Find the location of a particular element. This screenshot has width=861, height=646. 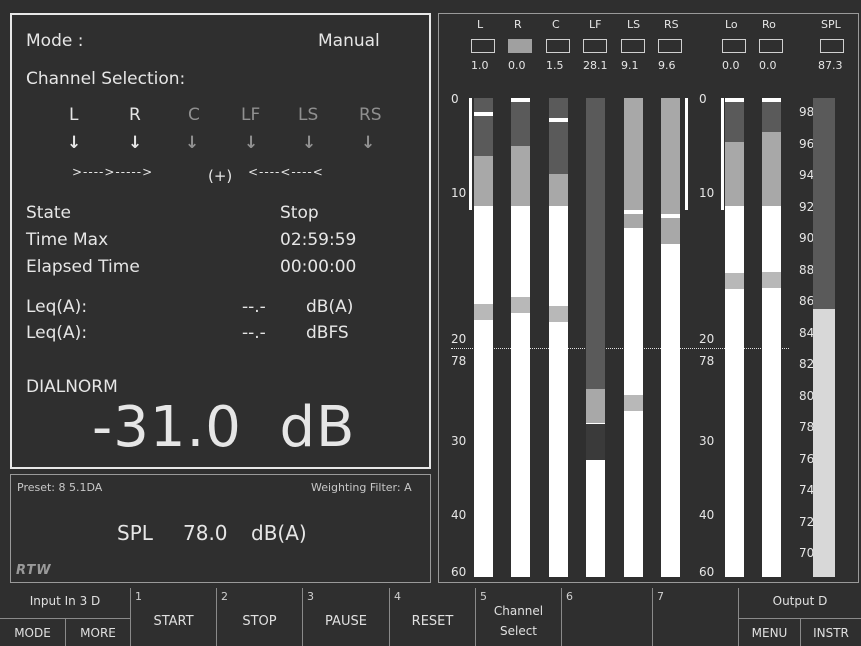

left-scale-tick: 78 is located at coordinates (459, 361).